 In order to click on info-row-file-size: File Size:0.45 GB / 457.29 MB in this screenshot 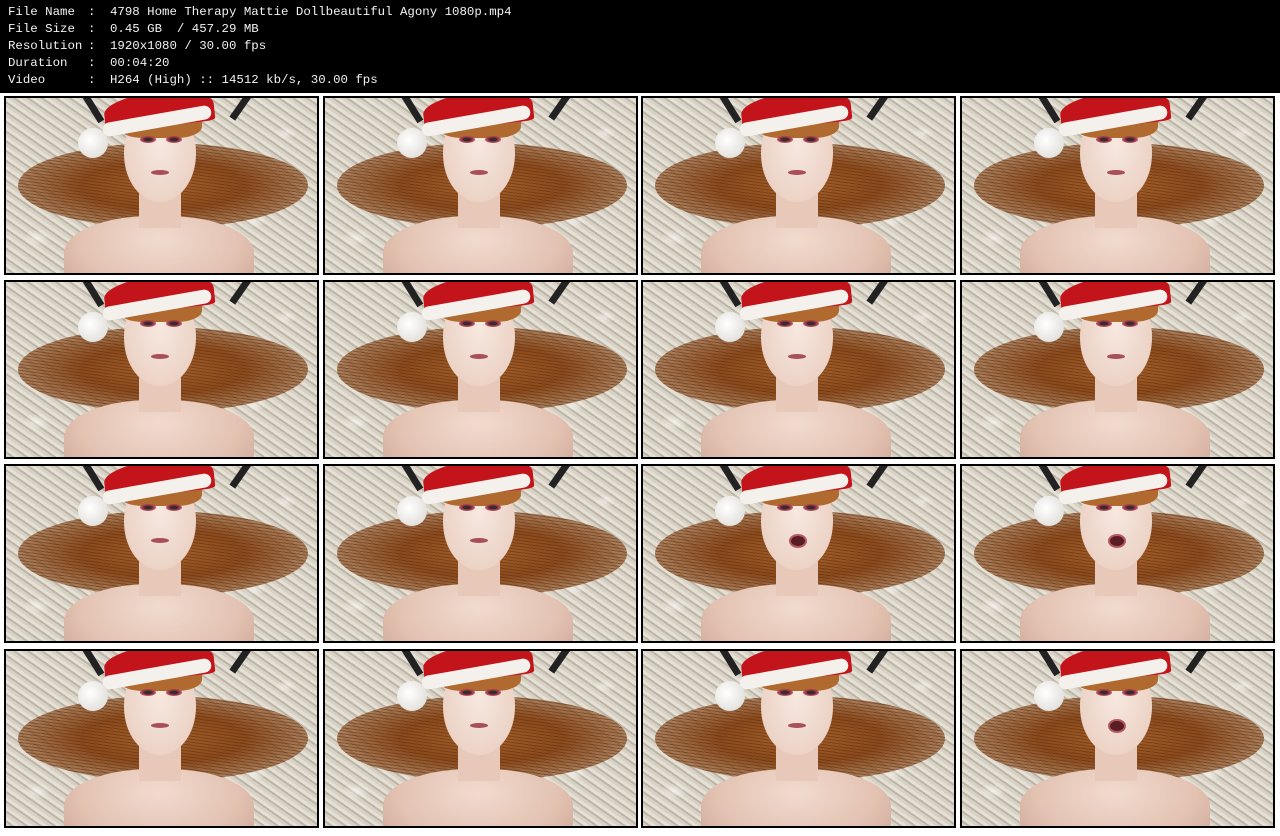, I will do `click(640, 29)`.